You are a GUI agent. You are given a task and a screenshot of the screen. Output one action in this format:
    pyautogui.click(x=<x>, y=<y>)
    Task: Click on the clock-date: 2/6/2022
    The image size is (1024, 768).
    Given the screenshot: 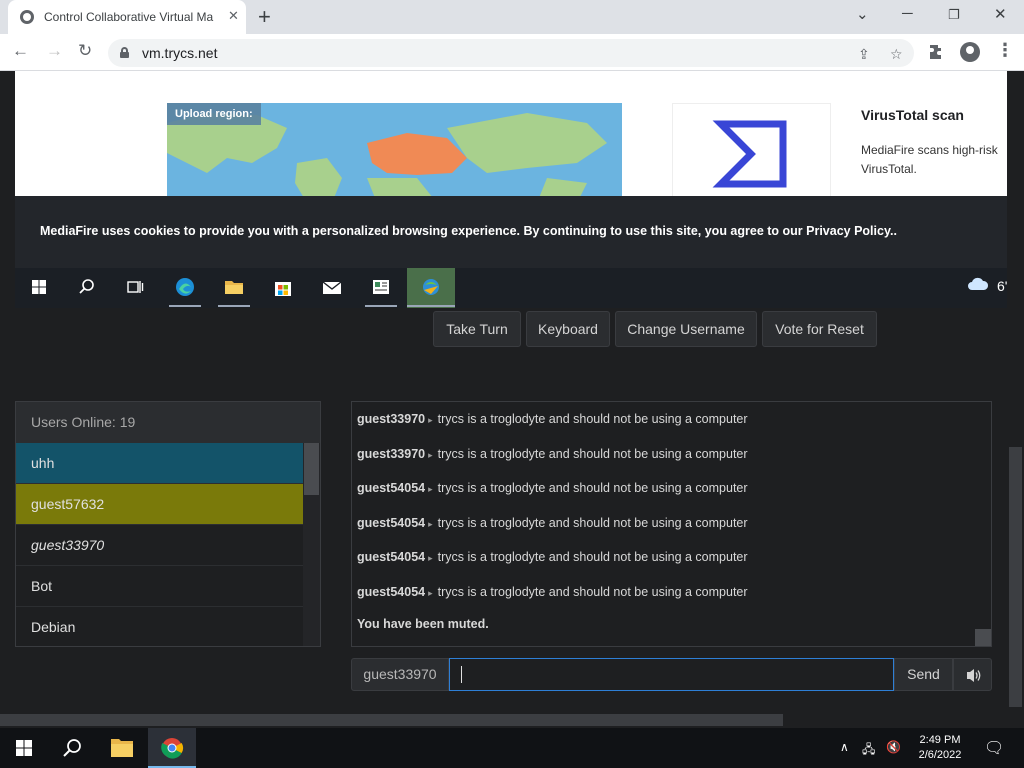 What is the action you would take?
    pyautogui.click(x=940, y=755)
    